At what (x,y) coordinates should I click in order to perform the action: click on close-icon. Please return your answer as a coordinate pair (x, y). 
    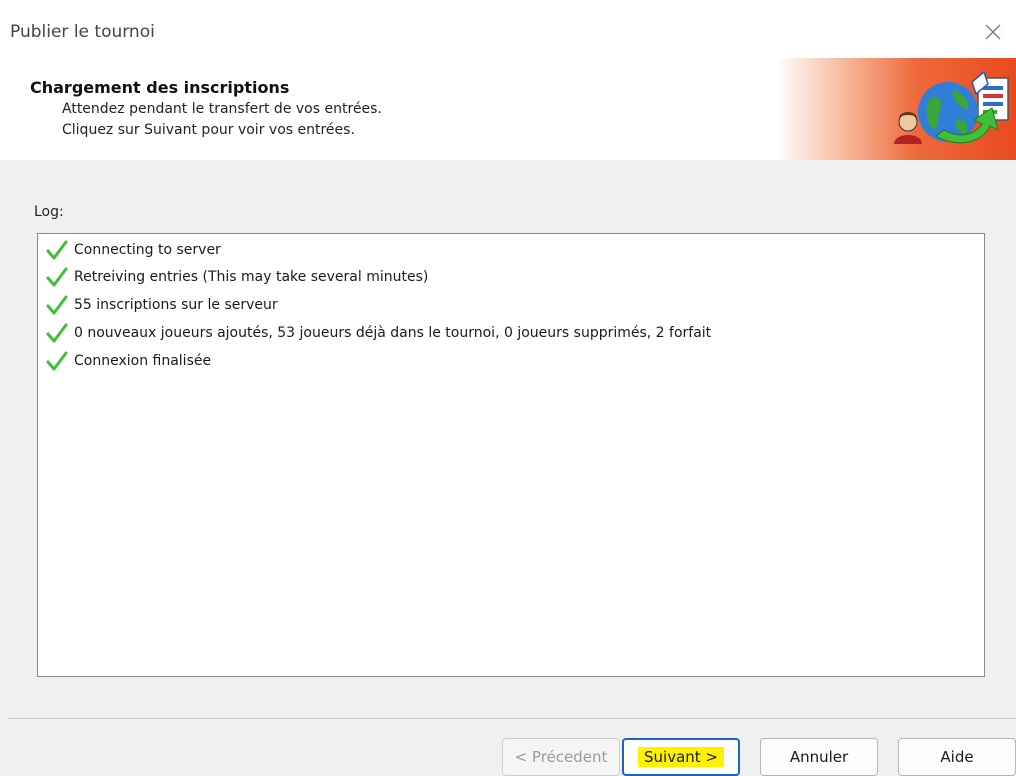
    Looking at the image, I should click on (993, 32).